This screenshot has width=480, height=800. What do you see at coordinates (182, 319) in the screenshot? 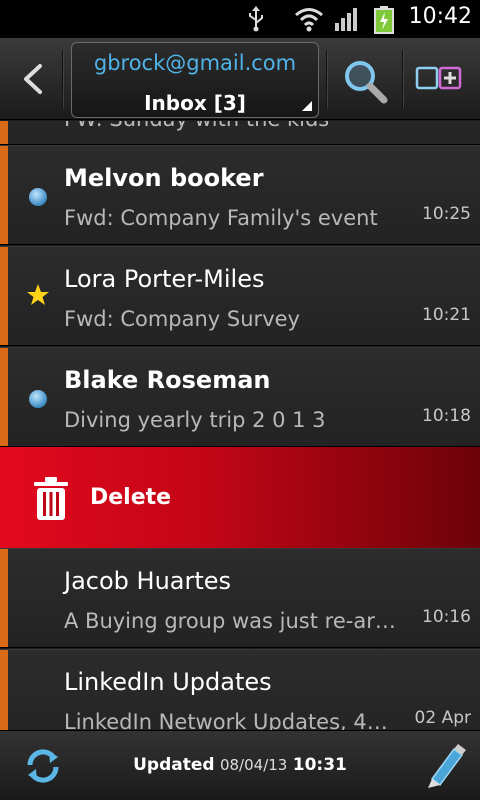
I see `message-subject: Fwd: Company Survey` at bounding box center [182, 319].